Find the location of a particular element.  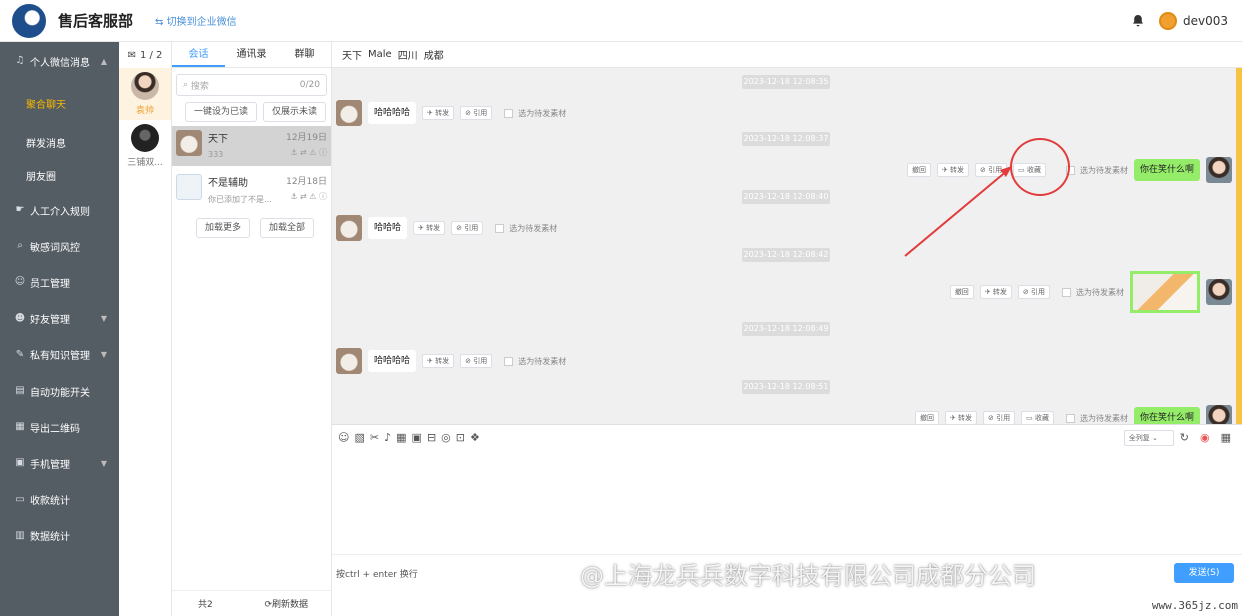

refresh-data-button: ⟳刷新数据 is located at coordinates (286, 603).